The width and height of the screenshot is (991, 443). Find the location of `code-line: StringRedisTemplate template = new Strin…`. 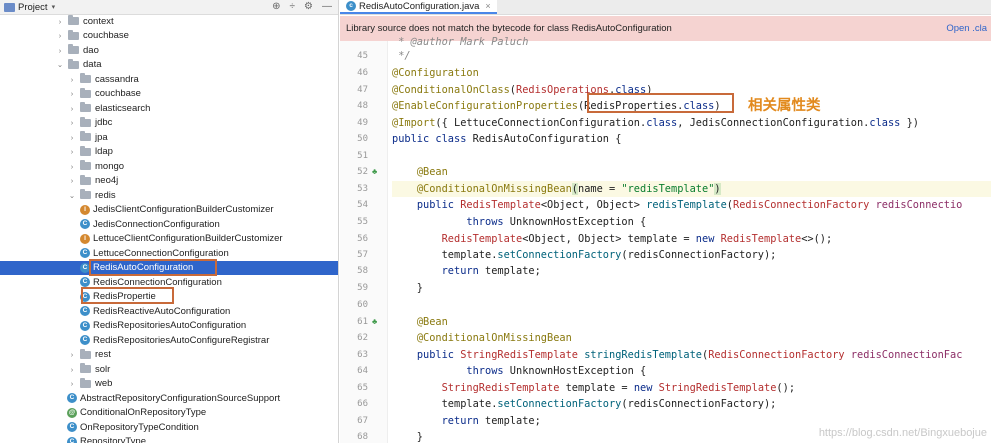

code-line: StringRedisTemplate template = new Strin… is located at coordinates (618, 388).